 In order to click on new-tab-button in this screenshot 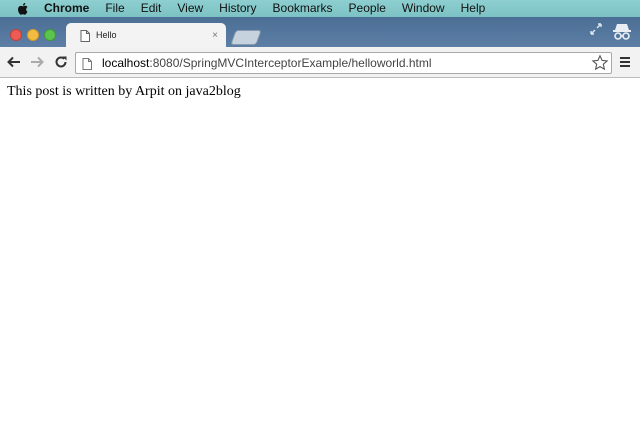, I will do `click(246, 37)`.